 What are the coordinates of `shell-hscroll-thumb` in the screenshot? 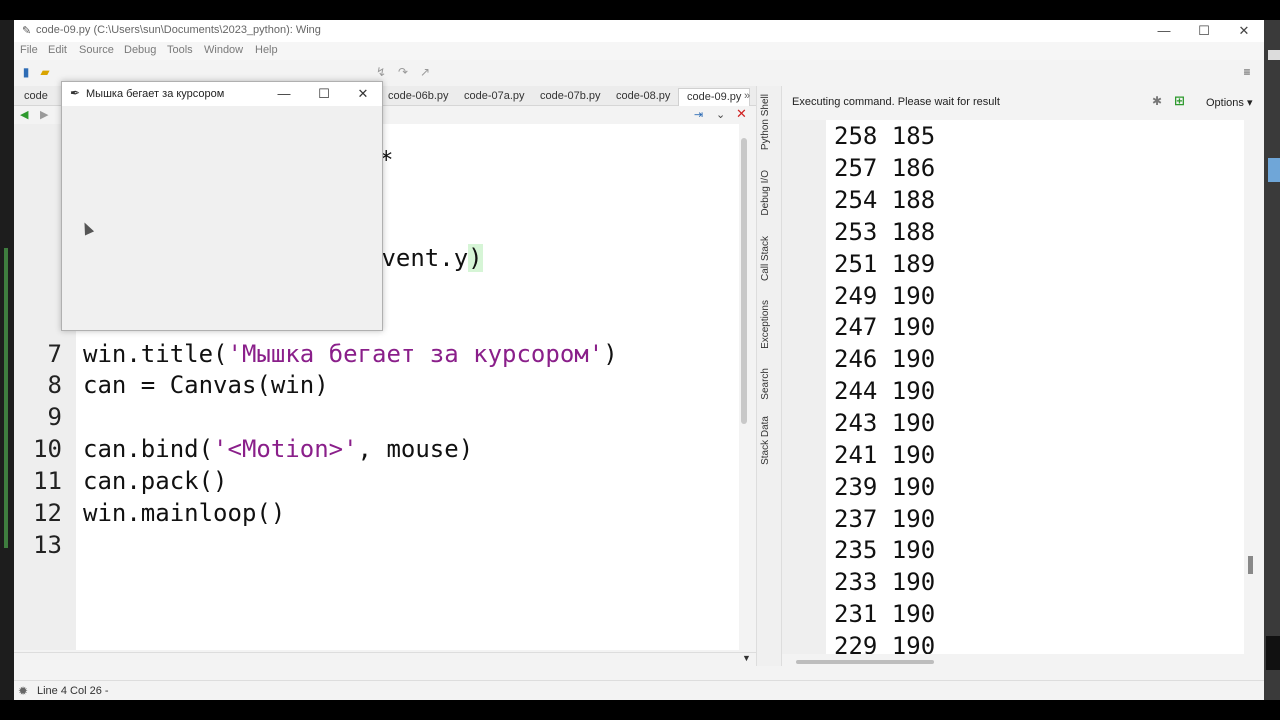 It's located at (865, 662).